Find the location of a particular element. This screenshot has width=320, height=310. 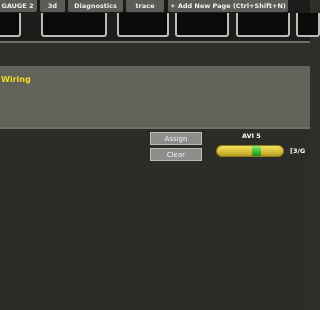

channel-name: AVI 5 is located at coordinates (251, 136).